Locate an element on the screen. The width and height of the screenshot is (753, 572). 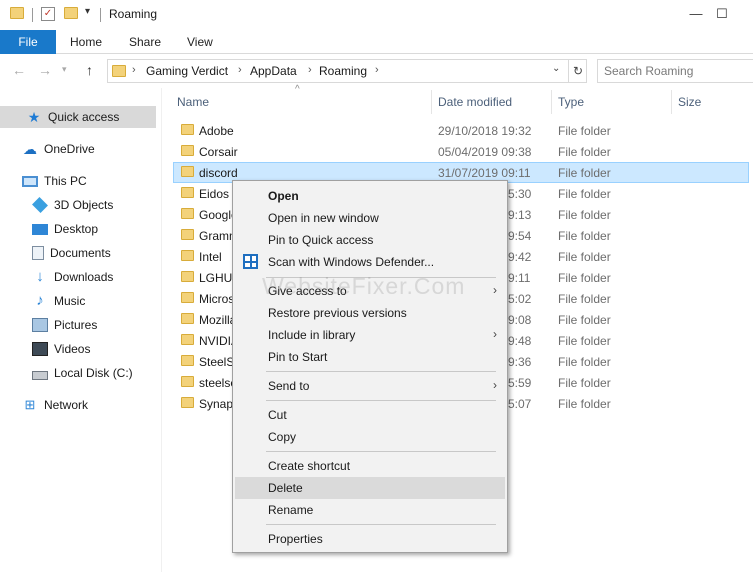
nav-label: Downloads is located at coordinates (84, 277).